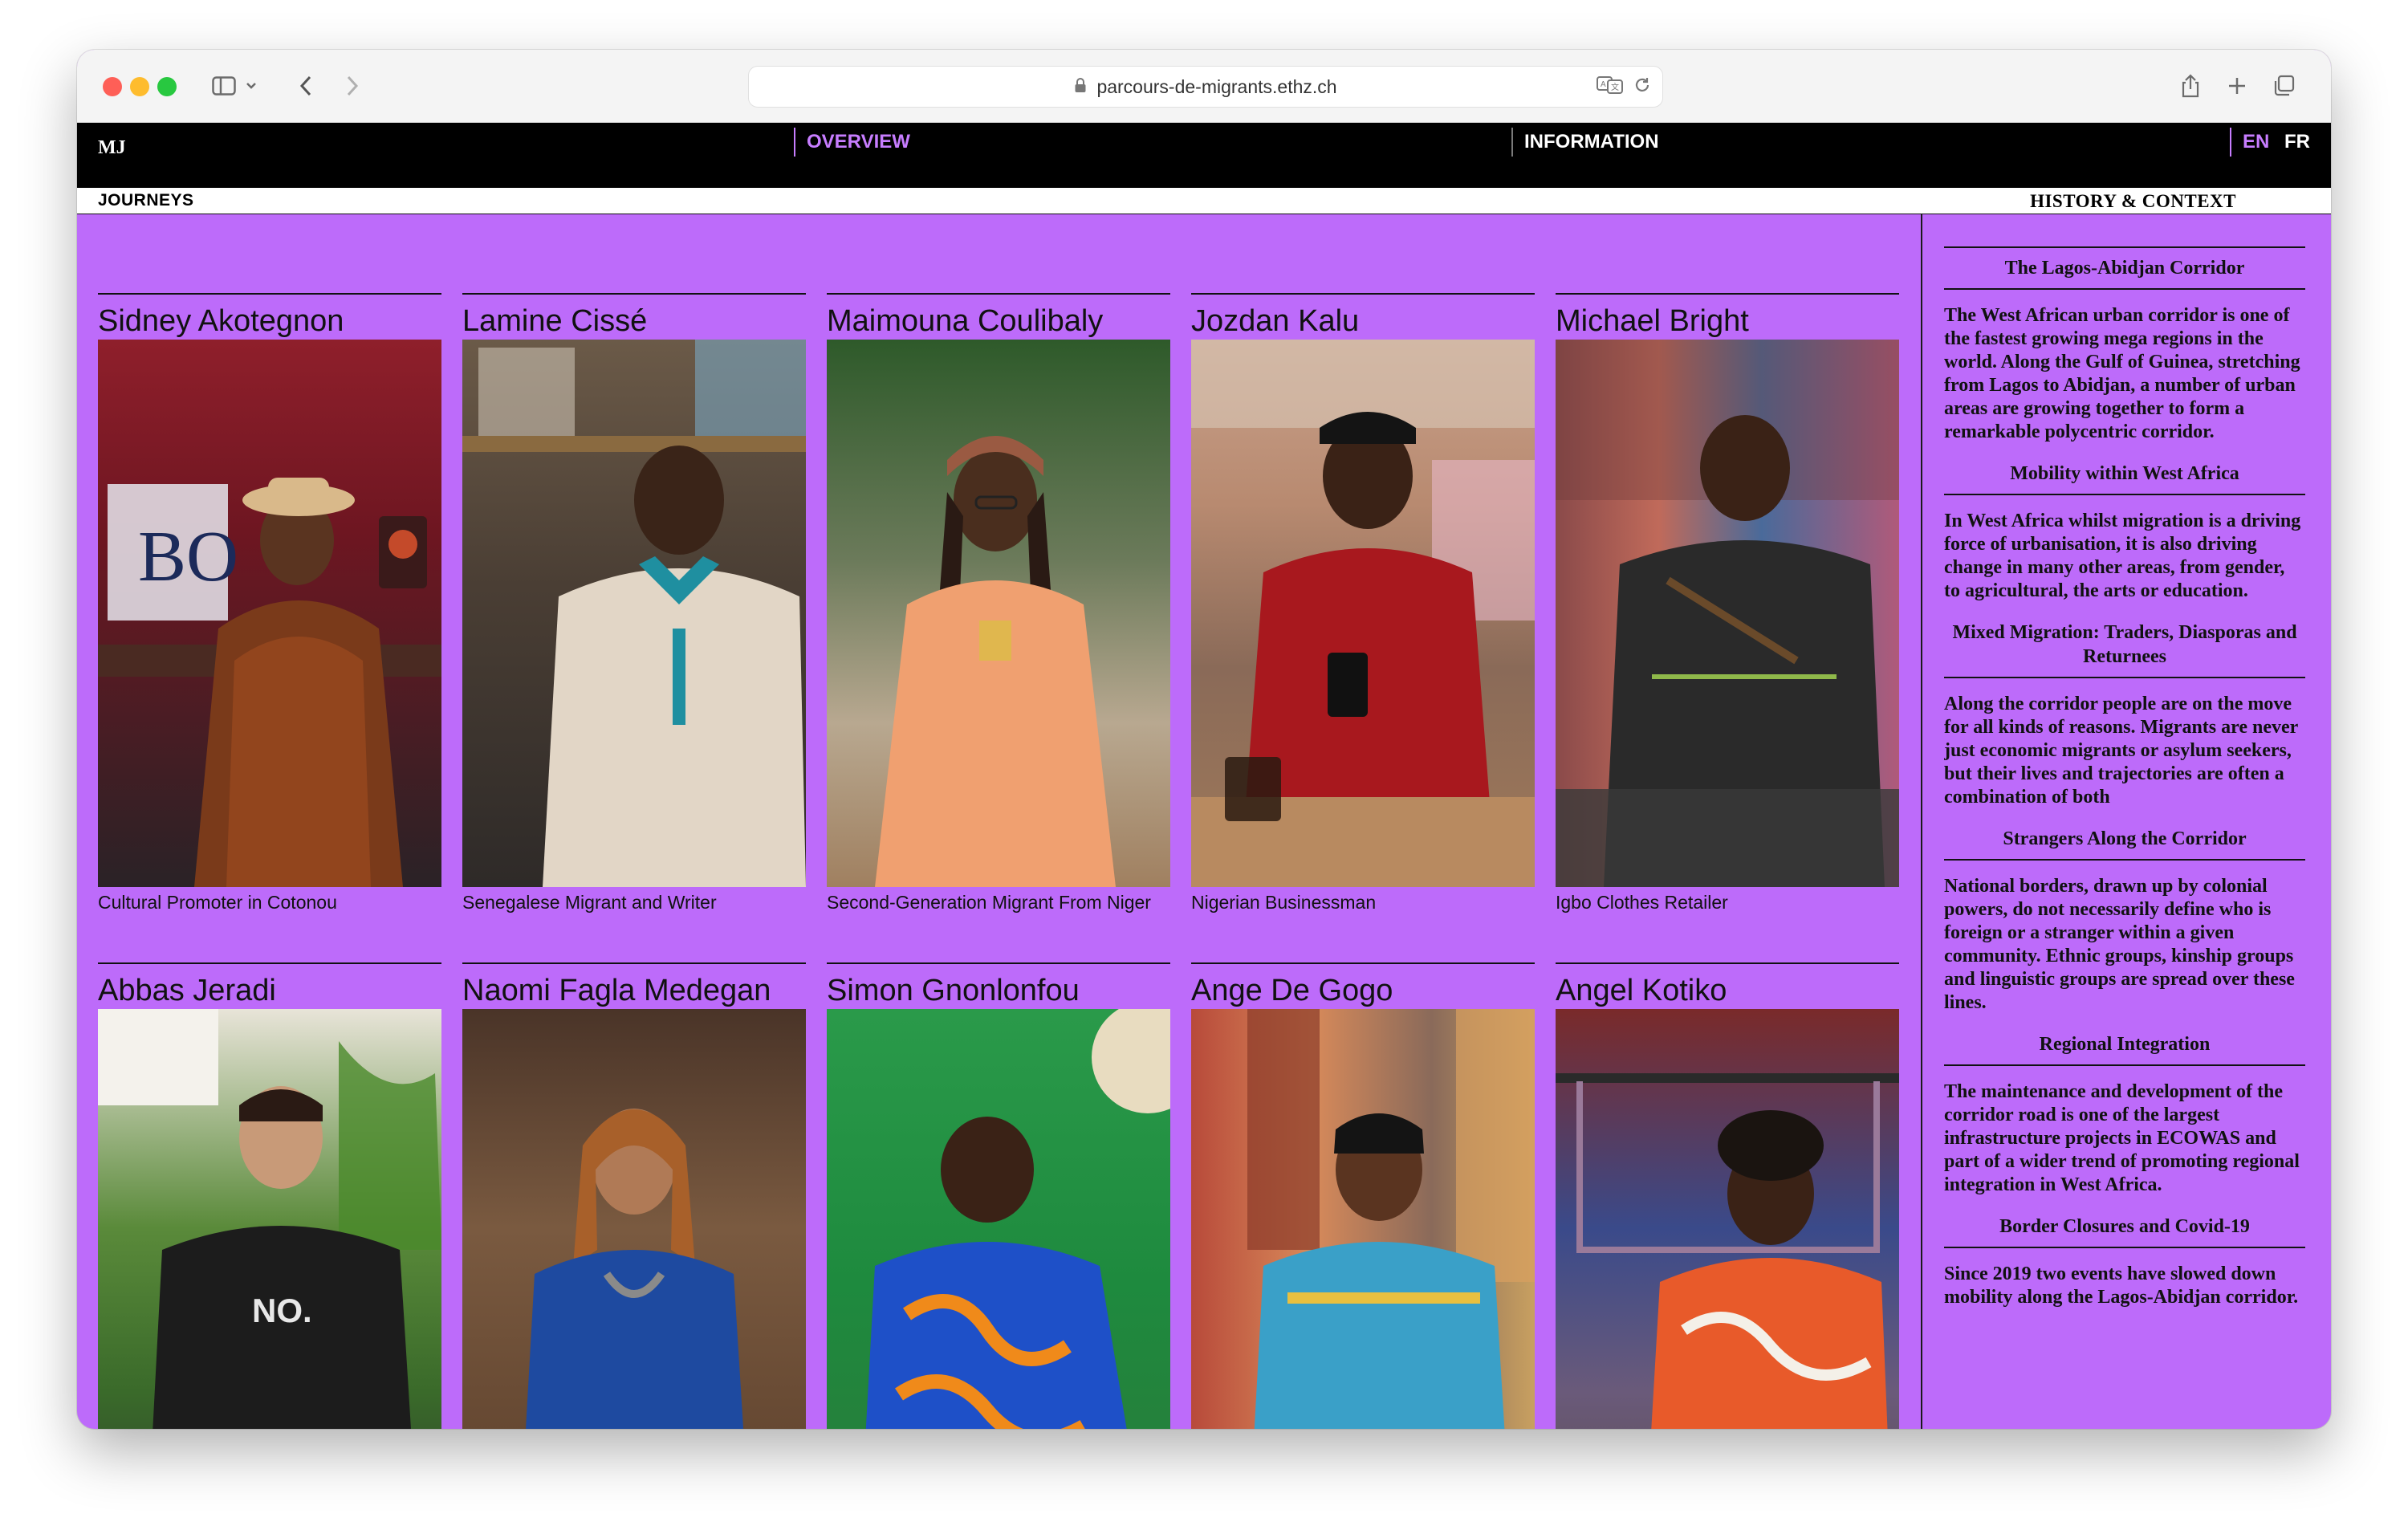 The image size is (2408, 1530). Describe the element at coordinates (2249, 142) in the screenshot. I see `language-en-link: EN` at that location.